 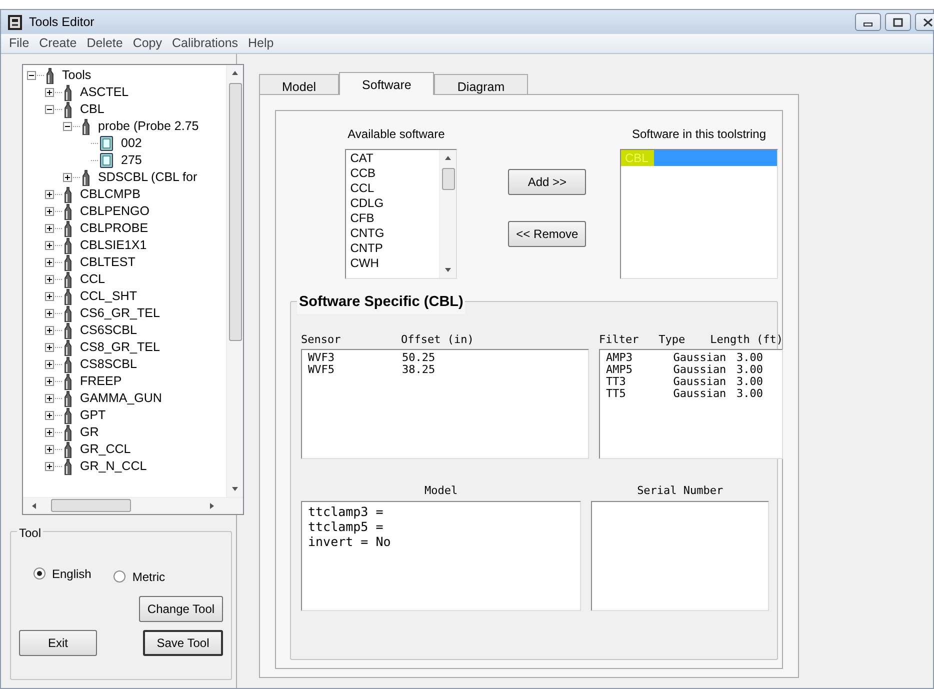 I want to click on menu-item: Calibrations, so click(x=205, y=43).